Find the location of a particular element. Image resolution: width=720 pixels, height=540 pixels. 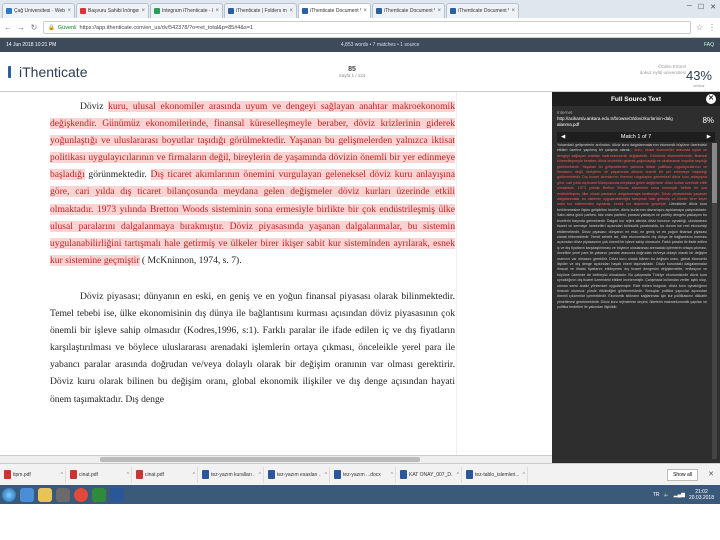

source-panel-header: Full Source Text ✕ is located at coordinates (636, 99).